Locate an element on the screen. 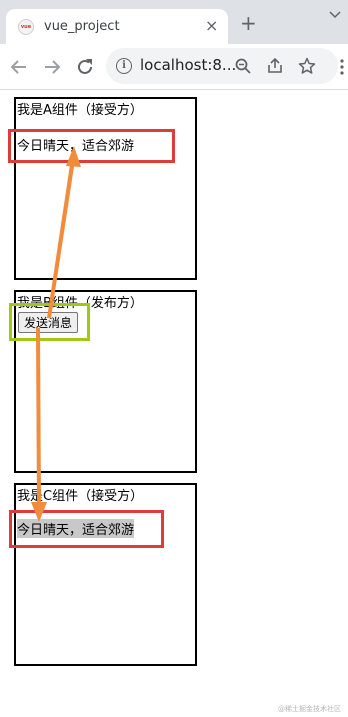 The width and height of the screenshot is (348, 717). close-icon: × is located at coordinates (211, 26).